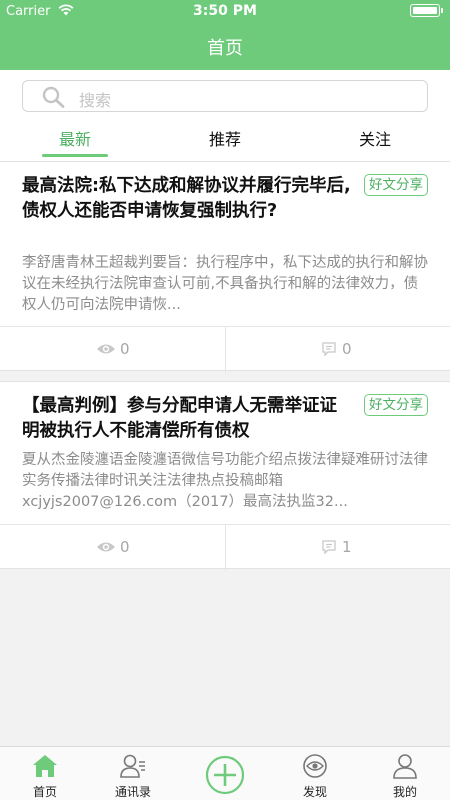 The height and width of the screenshot is (800, 450). I want to click on tabbar-label: 发现, so click(314, 792).